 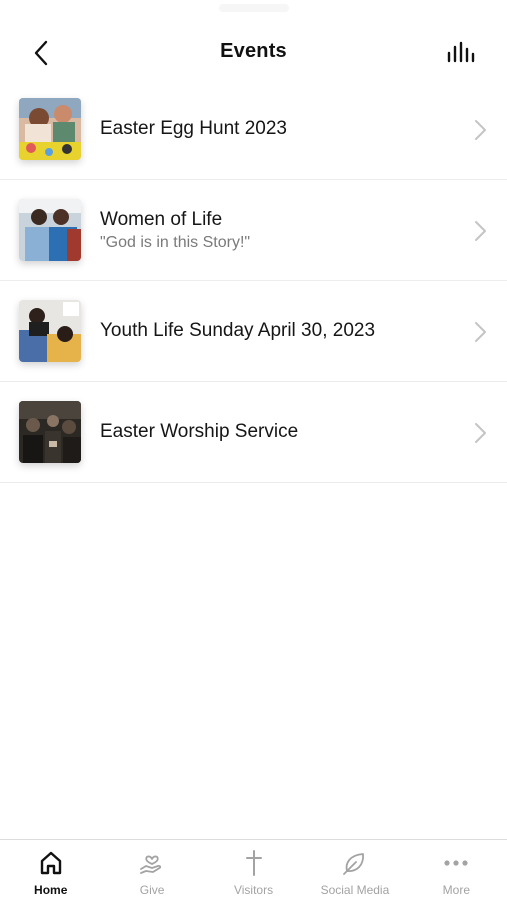 I want to click on tab-label: Social Media, so click(x=355, y=890).